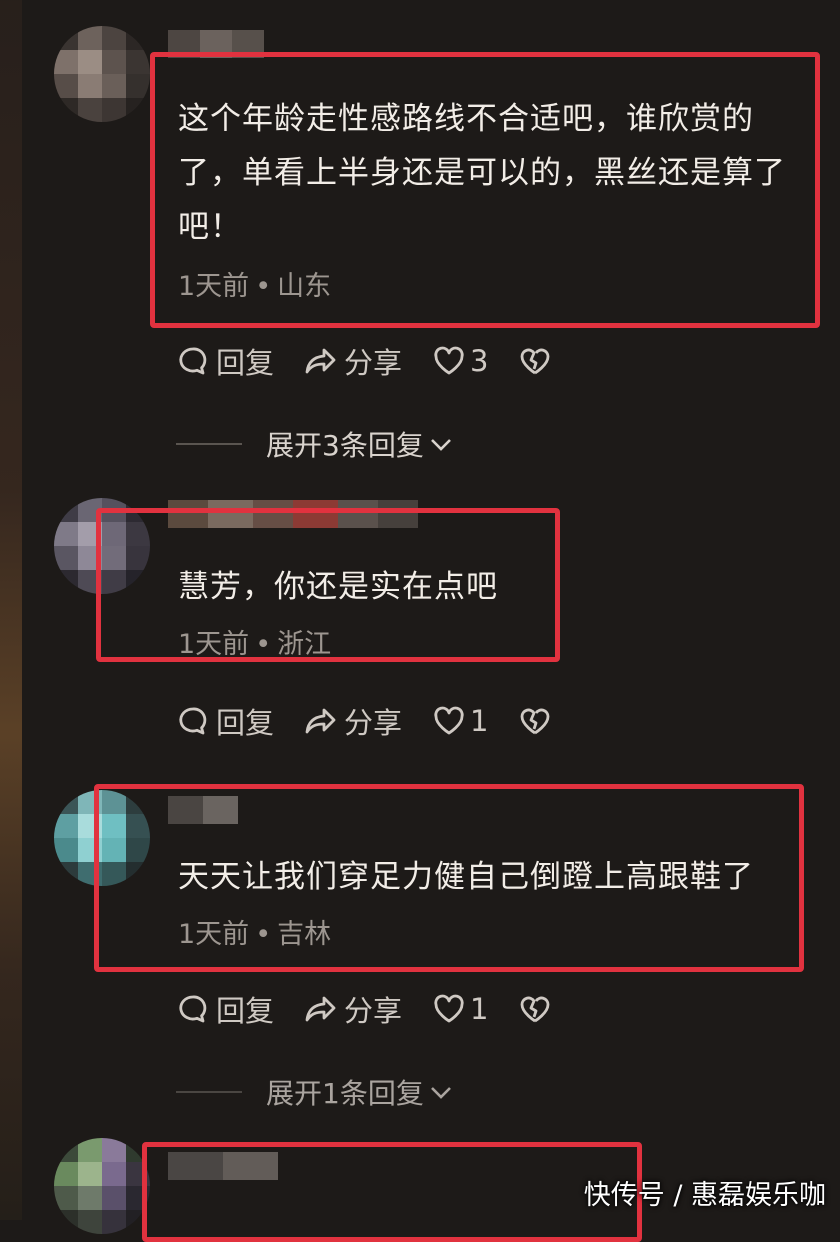 This screenshot has width=840, height=1242. I want to click on comment-actions: 回复 分享 3, so click(382, 361).